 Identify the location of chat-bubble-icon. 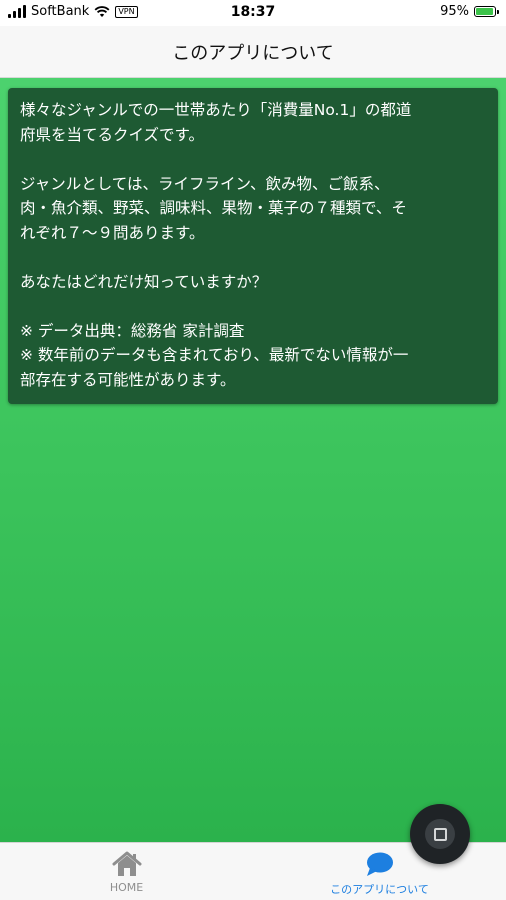
(380, 864).